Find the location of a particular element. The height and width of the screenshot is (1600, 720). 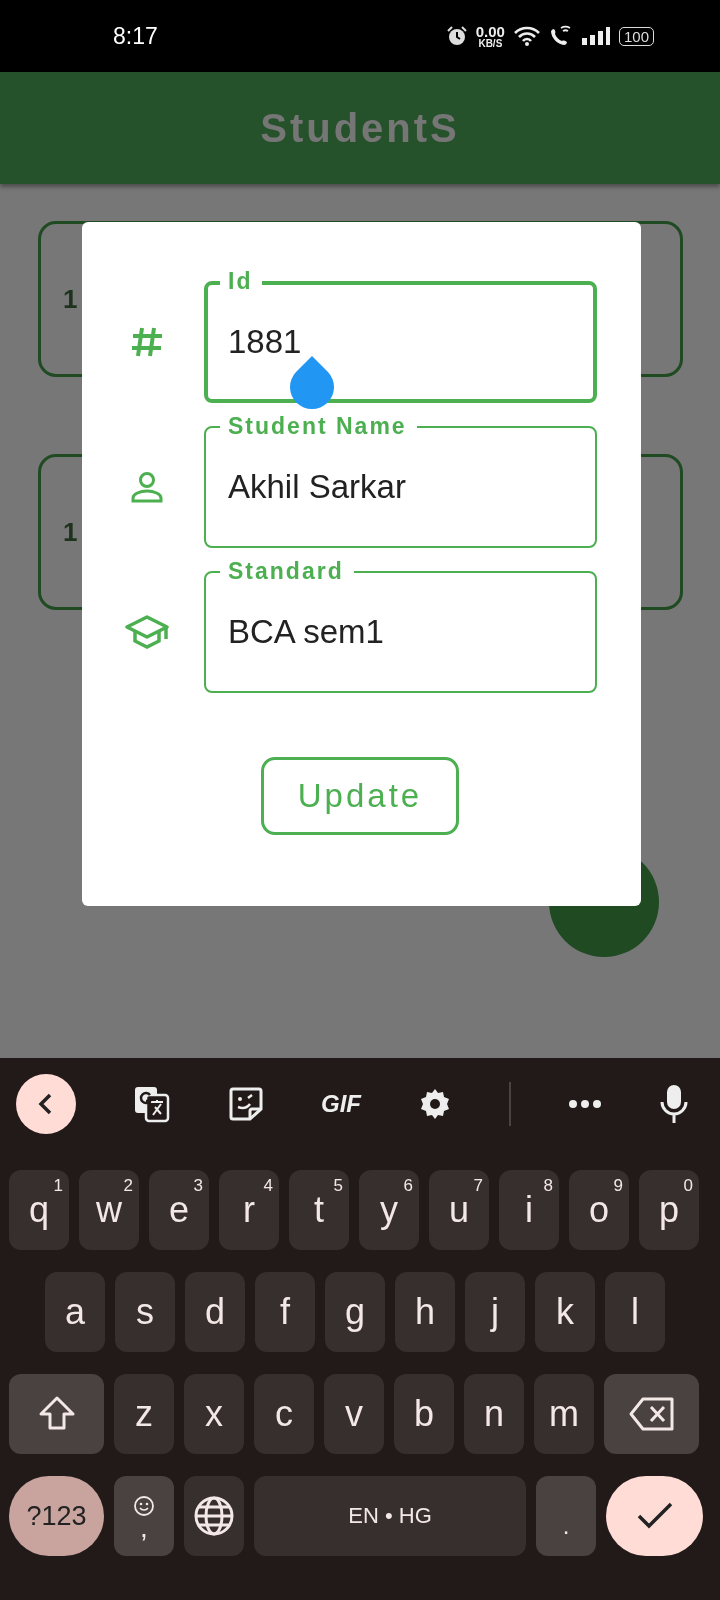

battery-icon: 100 is located at coordinates (636, 36).